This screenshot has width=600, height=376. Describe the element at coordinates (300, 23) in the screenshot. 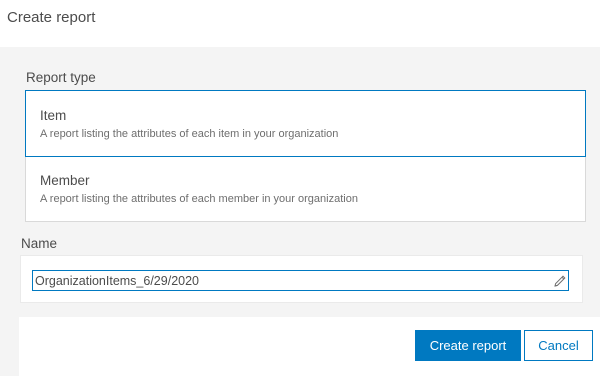

I see `dialog-header: Create report` at that location.